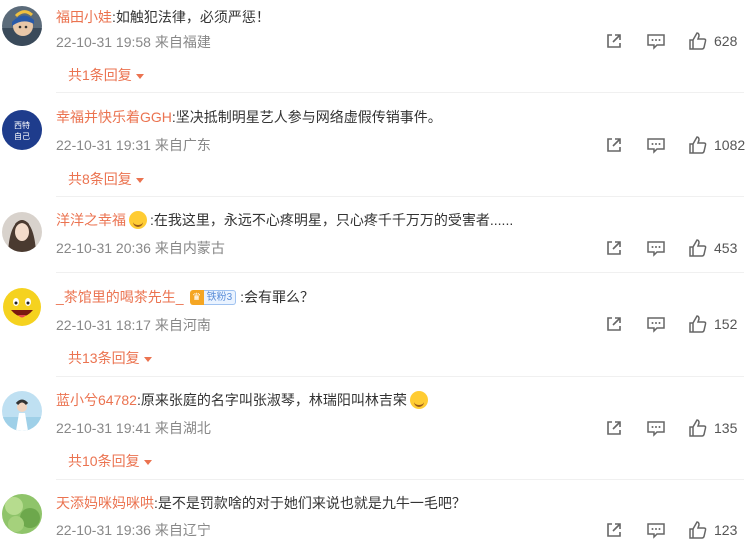  Describe the element at coordinates (103, 145) in the screenshot. I see `timestamp: 22-10-31 19:31` at that location.